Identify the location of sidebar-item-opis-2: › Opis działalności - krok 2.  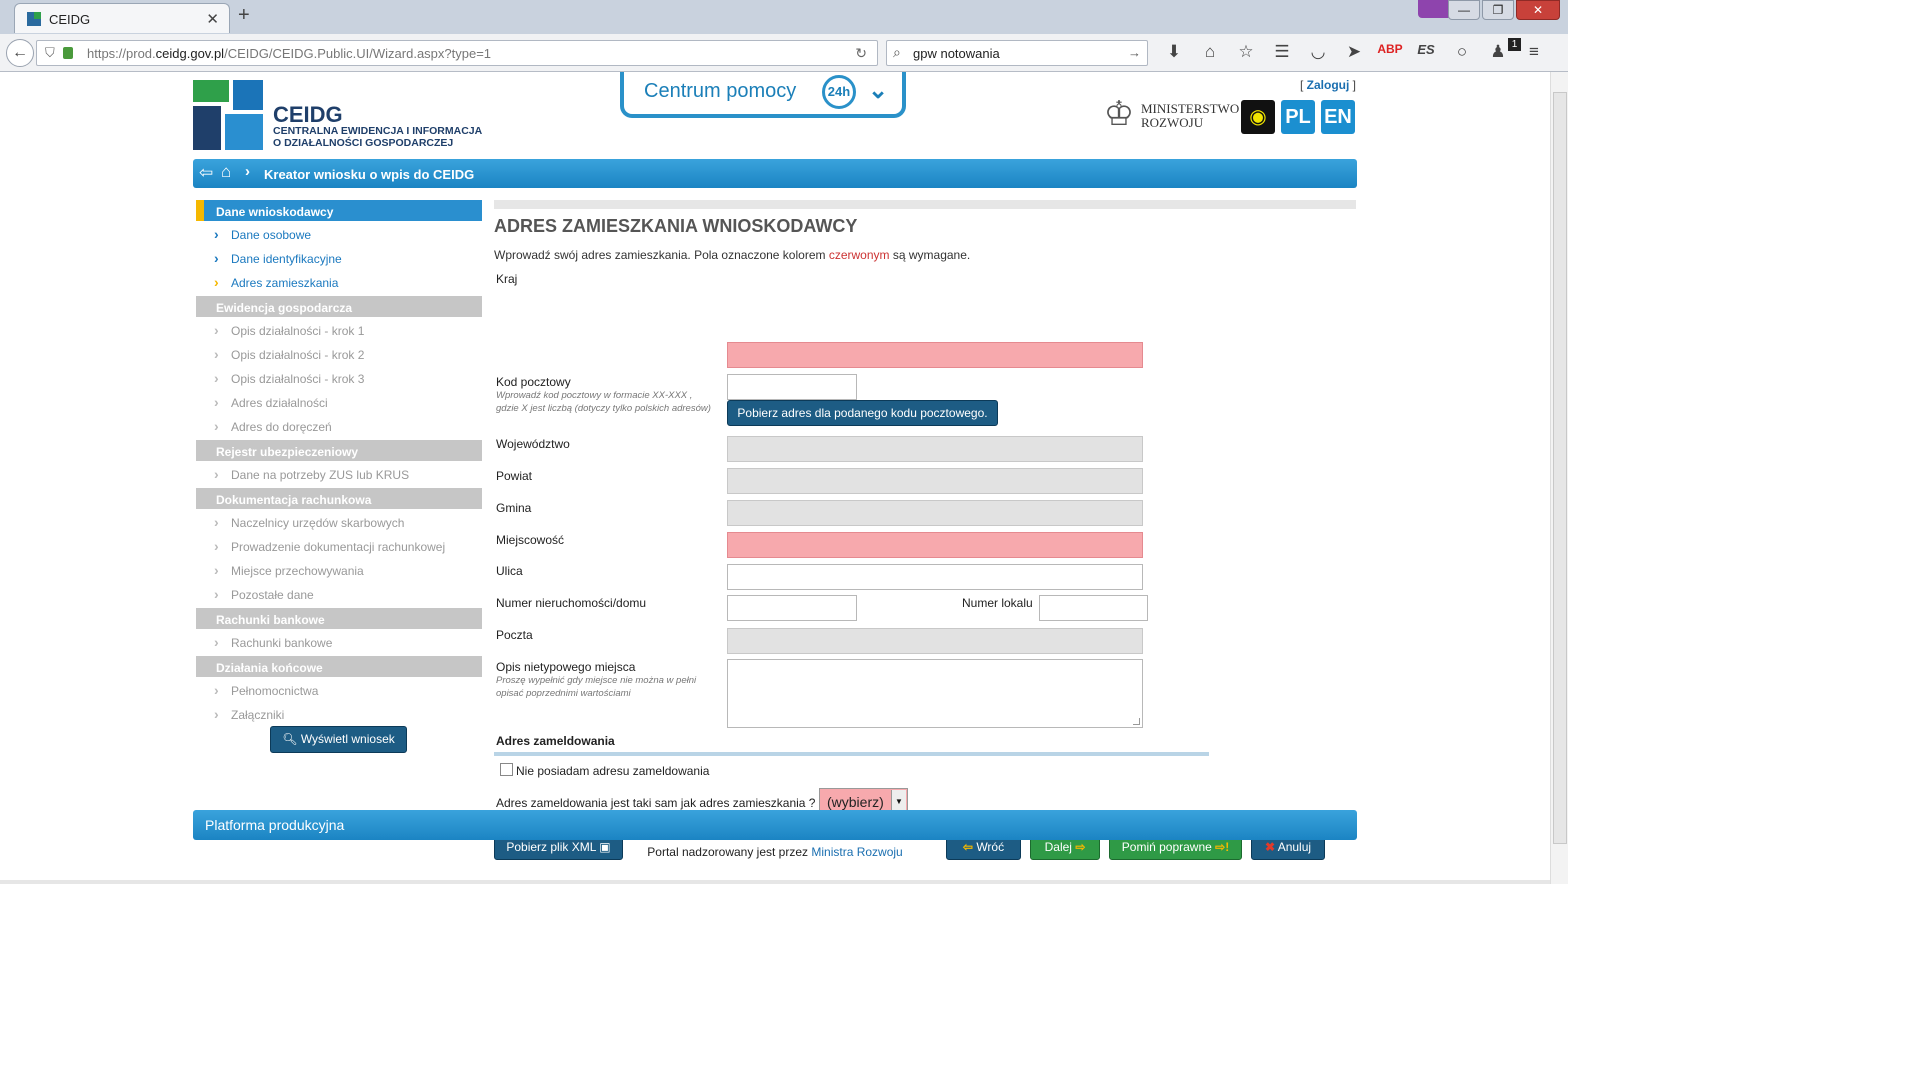
(289, 354).